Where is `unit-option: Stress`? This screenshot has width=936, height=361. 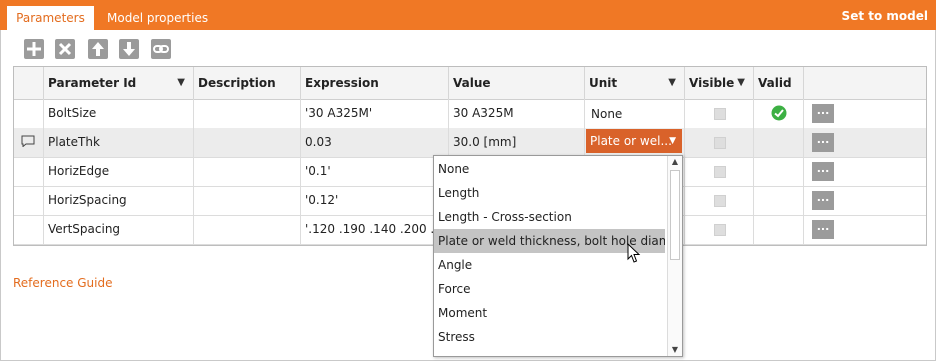
unit-option: Stress is located at coordinates (549, 337).